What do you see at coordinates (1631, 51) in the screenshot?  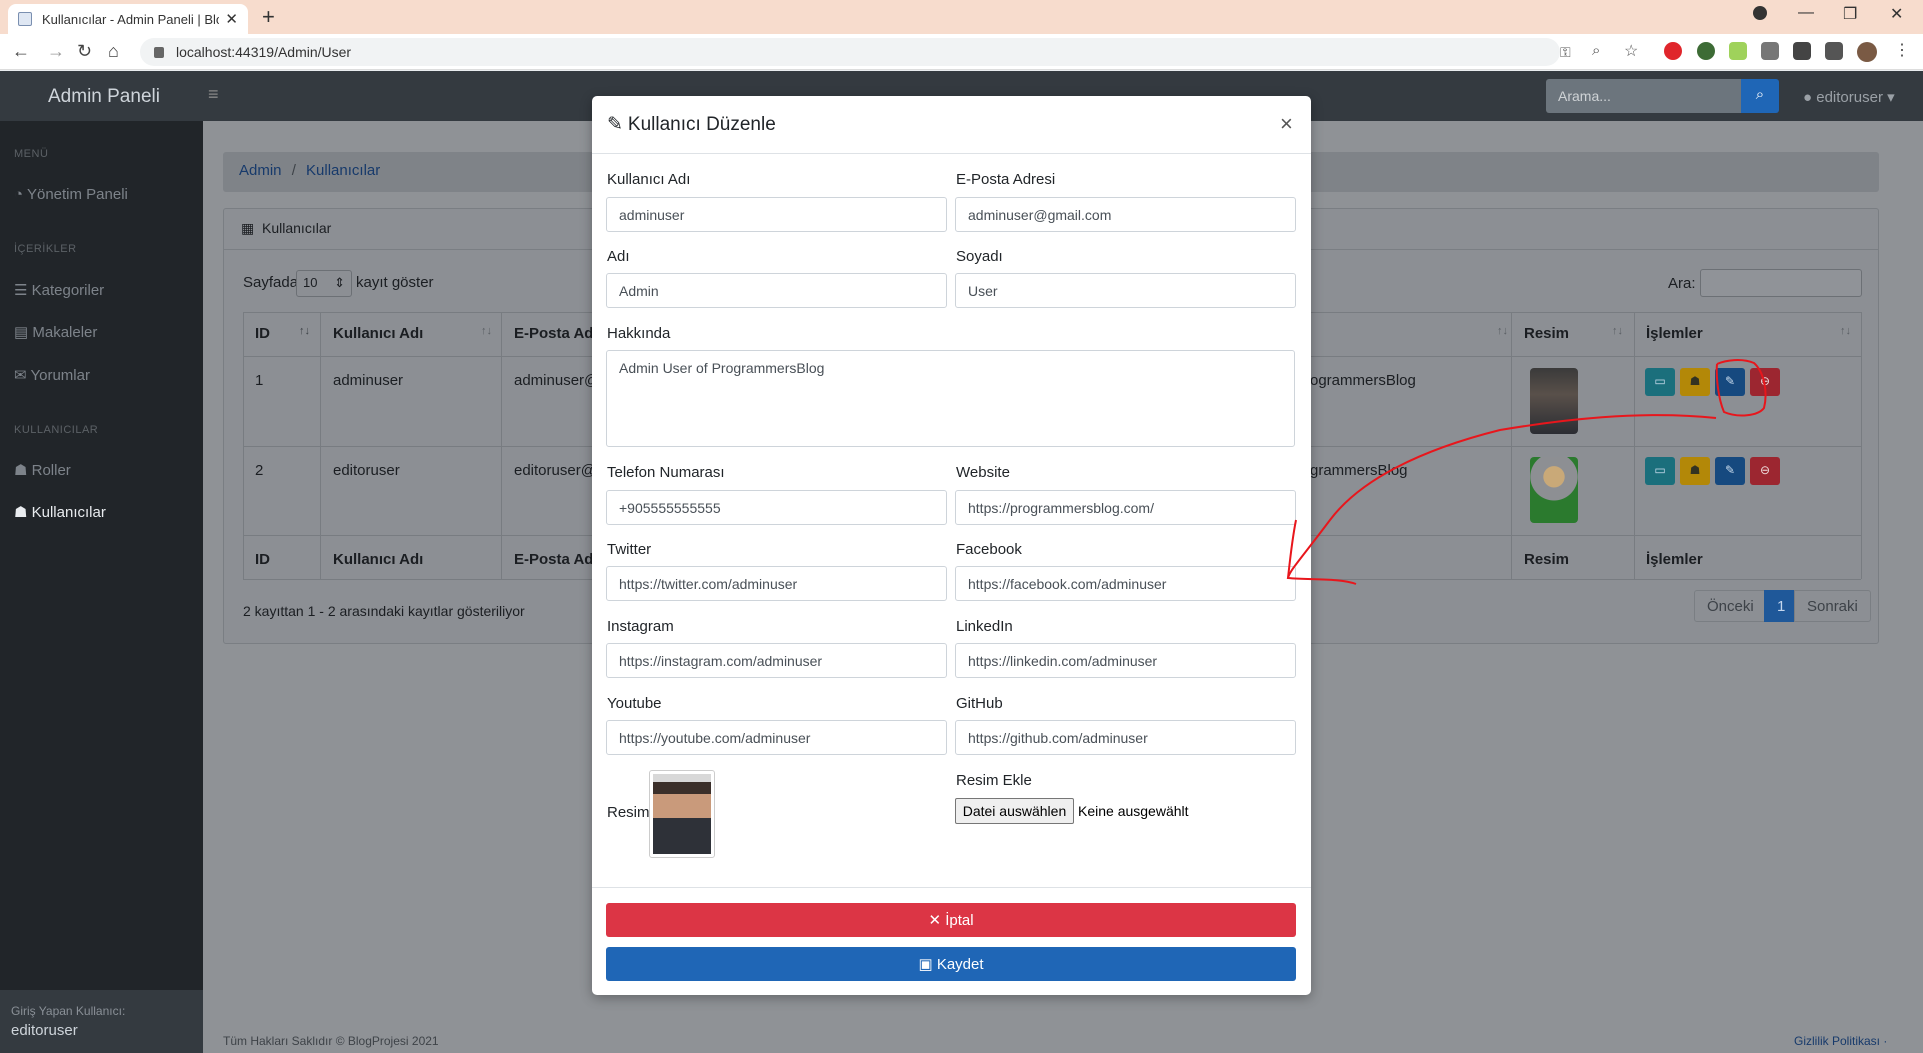 I see `bookmark-star-icon: ☆` at bounding box center [1631, 51].